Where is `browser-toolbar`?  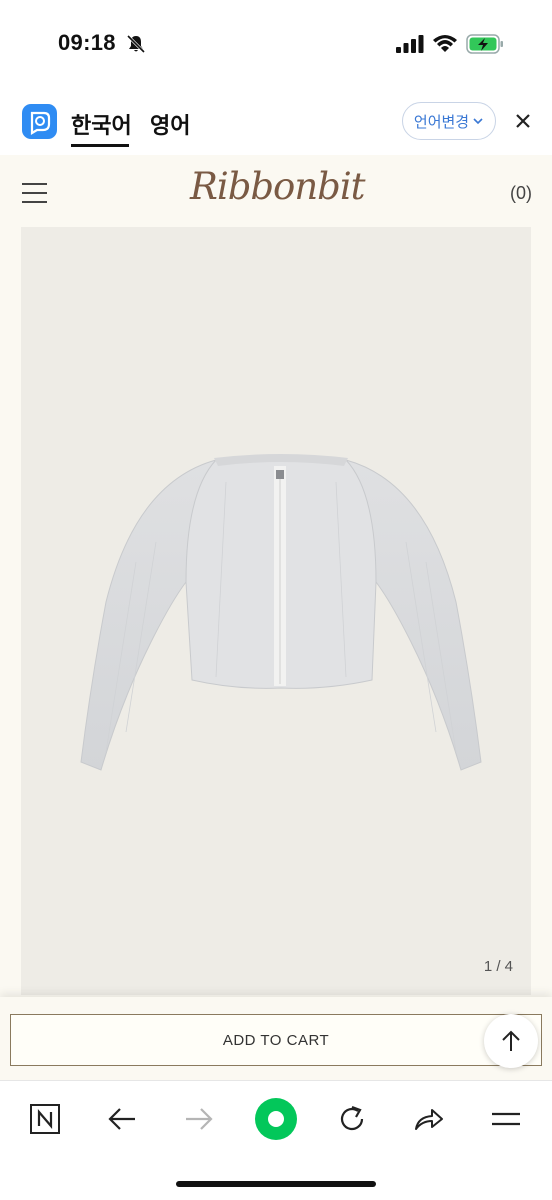
browser-toolbar is located at coordinates (276, 1140).